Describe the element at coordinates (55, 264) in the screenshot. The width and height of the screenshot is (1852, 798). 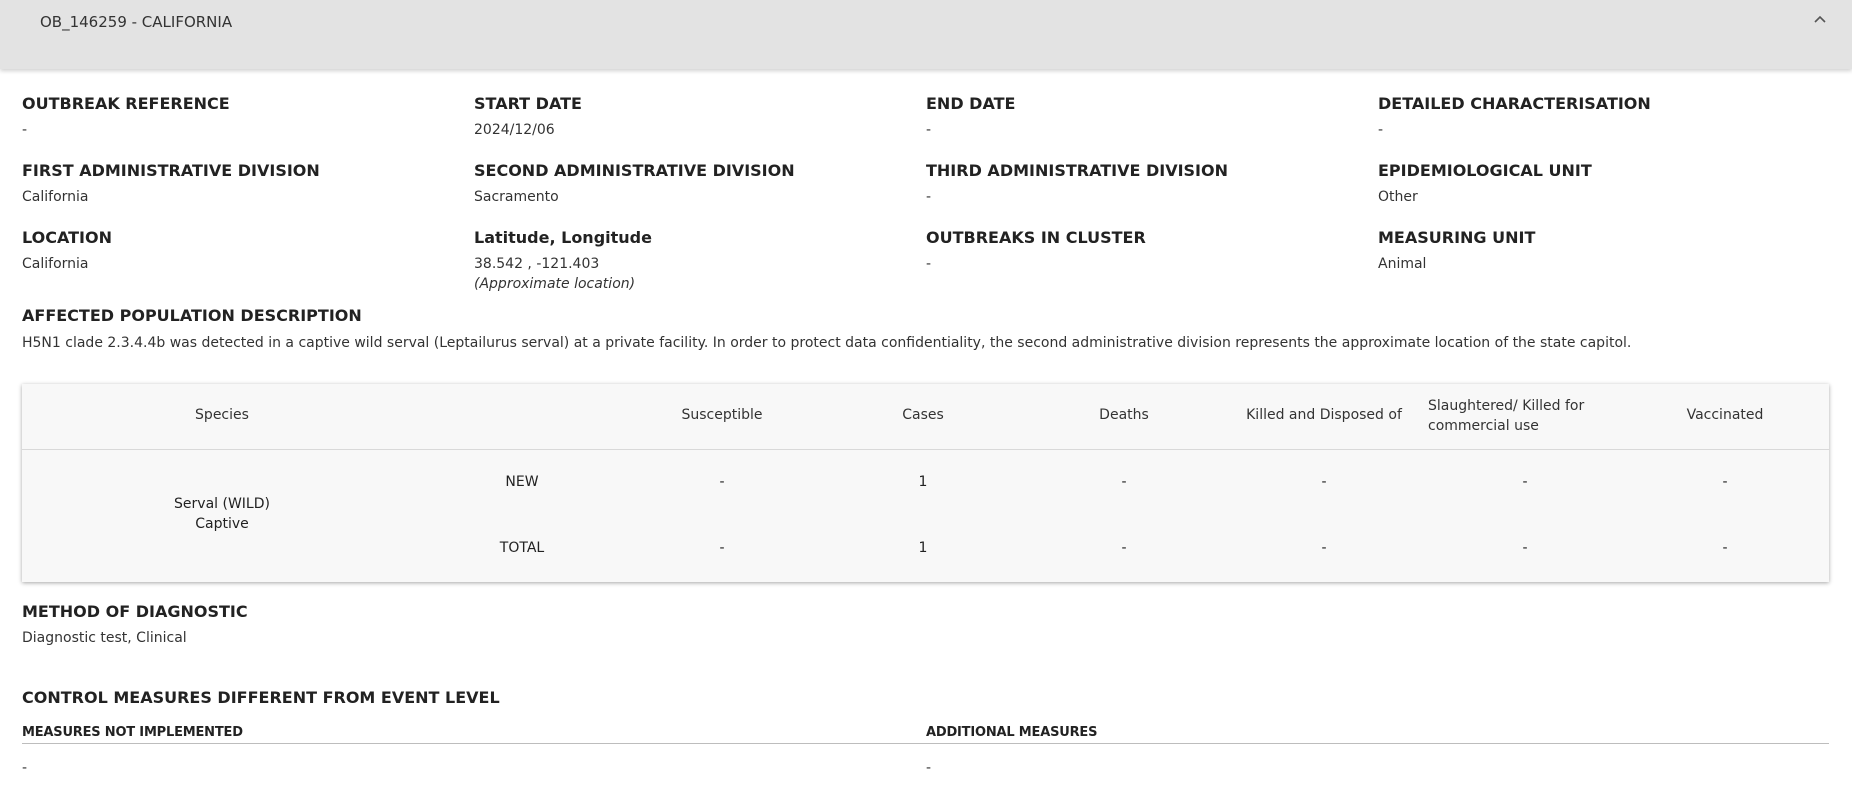
I see `location-value: California` at that location.